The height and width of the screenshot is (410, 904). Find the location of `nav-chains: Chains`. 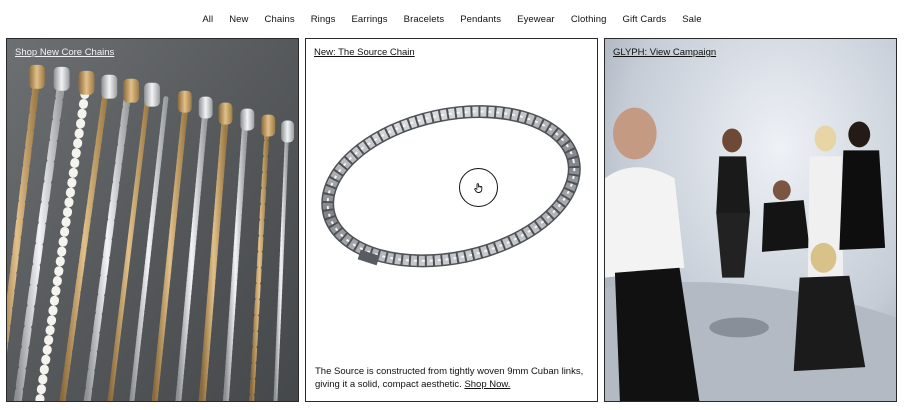

nav-chains: Chains is located at coordinates (280, 19).